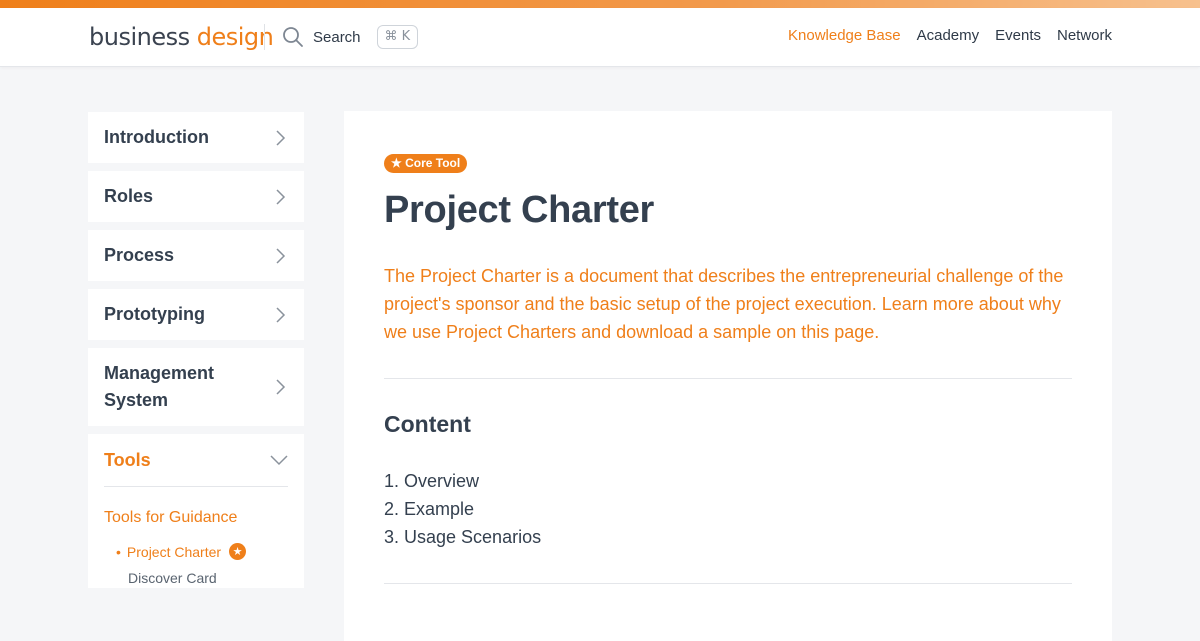 Image resolution: width=1200 pixels, height=641 pixels. I want to click on search-label: Search, so click(337, 37).